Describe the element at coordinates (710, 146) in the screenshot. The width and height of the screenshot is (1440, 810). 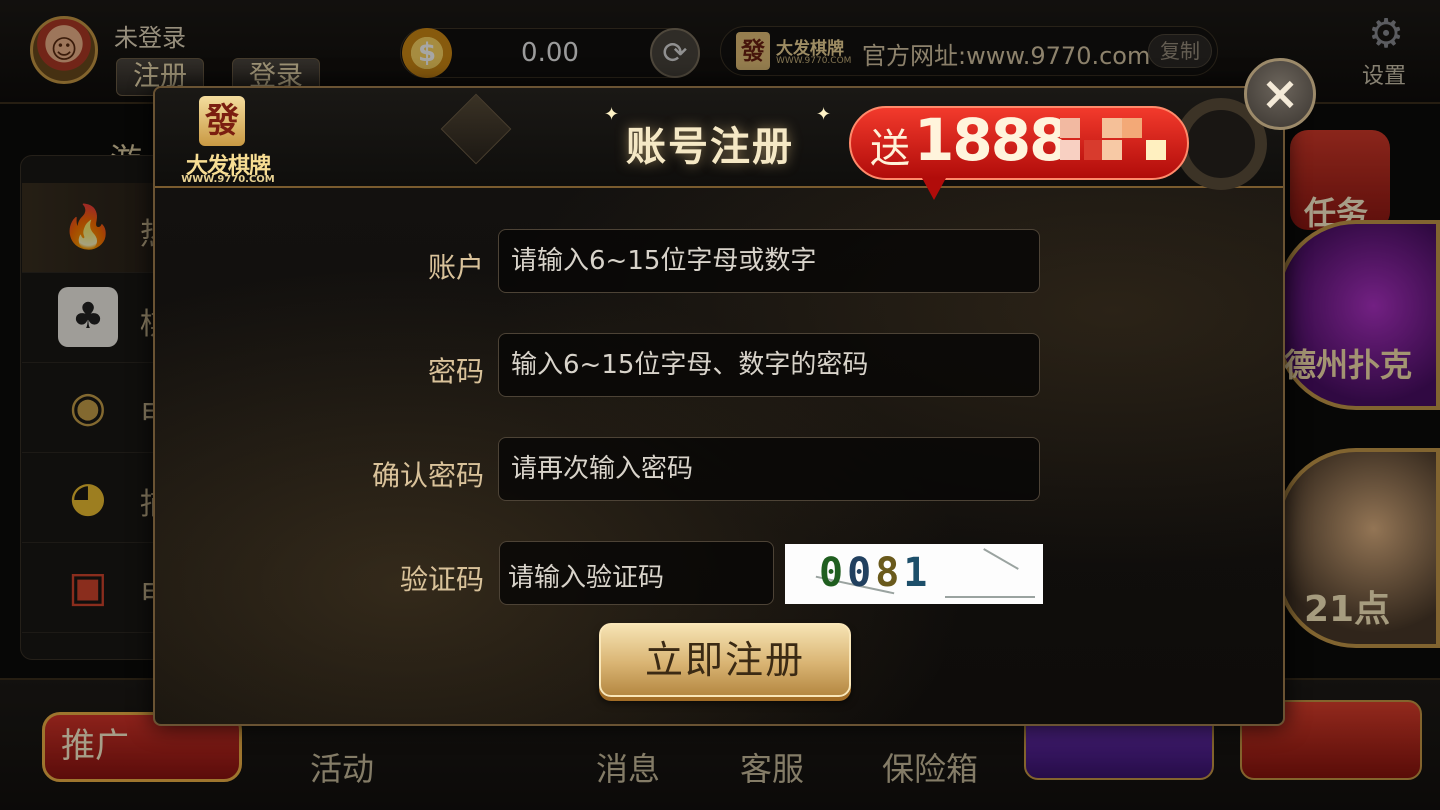
I see `dialog-title: 账号注册` at that location.